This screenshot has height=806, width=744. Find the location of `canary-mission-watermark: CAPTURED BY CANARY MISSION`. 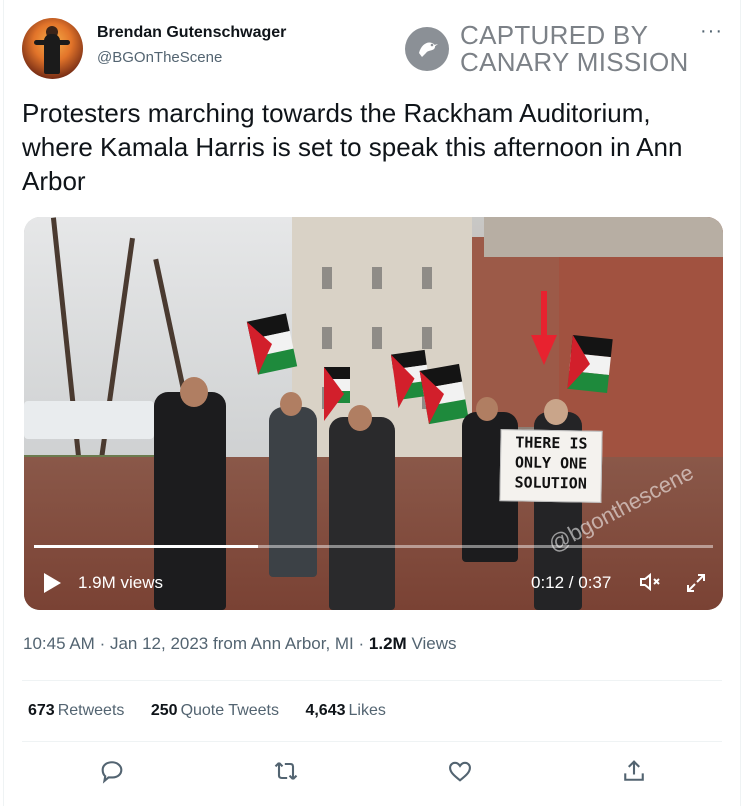

canary-mission-watermark: CAPTURED BY CANARY MISSION is located at coordinates (550, 48).